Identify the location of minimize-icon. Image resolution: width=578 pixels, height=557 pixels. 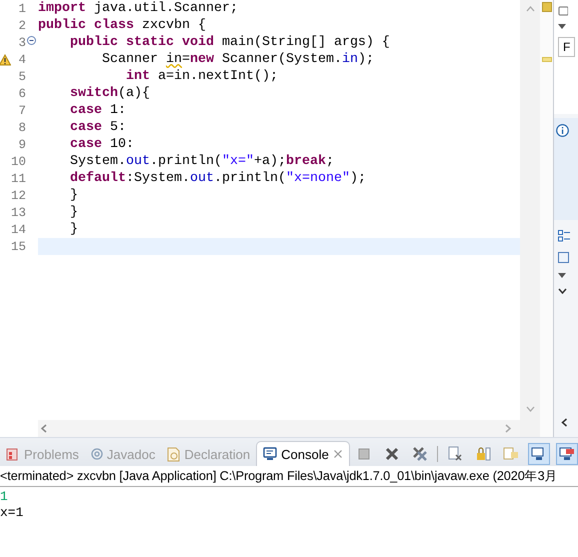
(563, 11).